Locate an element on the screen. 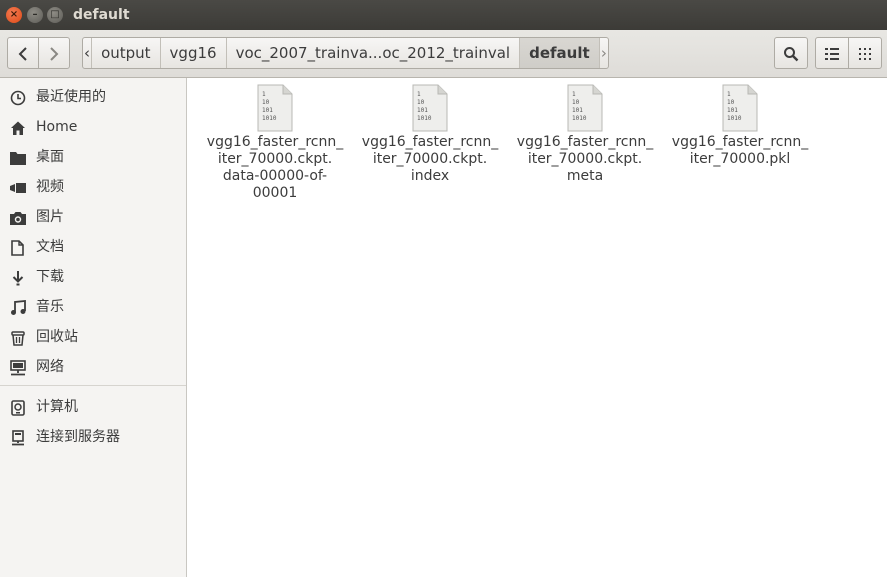 The image size is (887, 577). sidebar-item-trash: 回收站 is located at coordinates (93, 337).